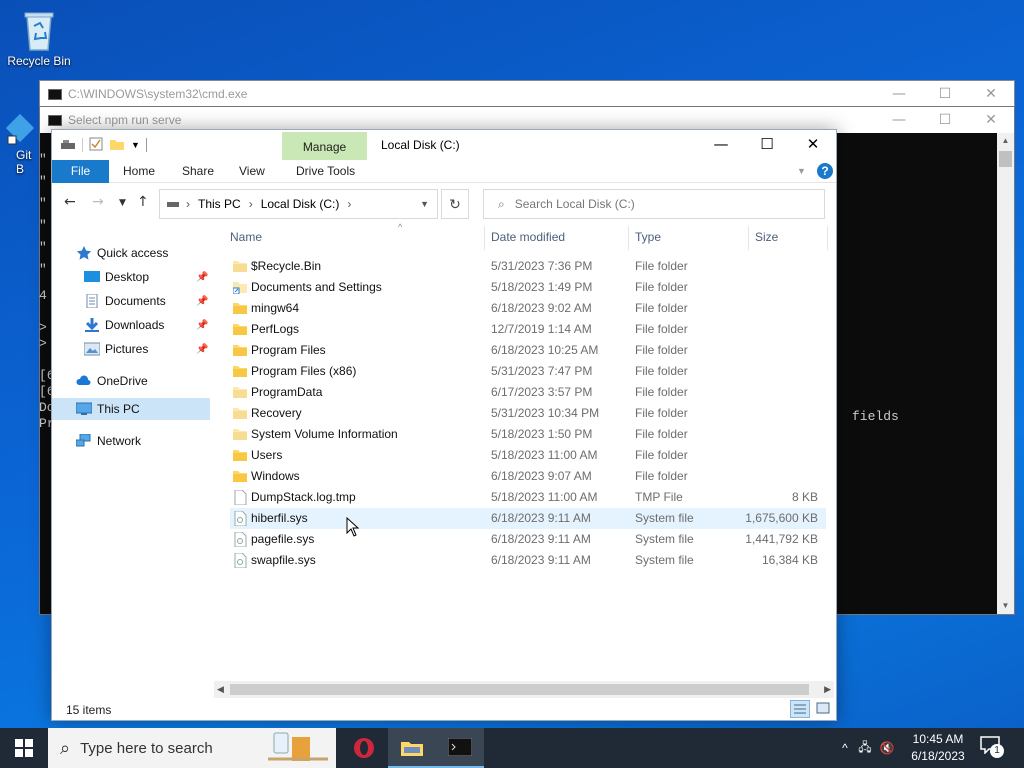 The width and height of the screenshot is (1024, 768). What do you see at coordinates (131, 349) in the screenshot?
I see `nav-item-pictures: Pictures 📌` at bounding box center [131, 349].